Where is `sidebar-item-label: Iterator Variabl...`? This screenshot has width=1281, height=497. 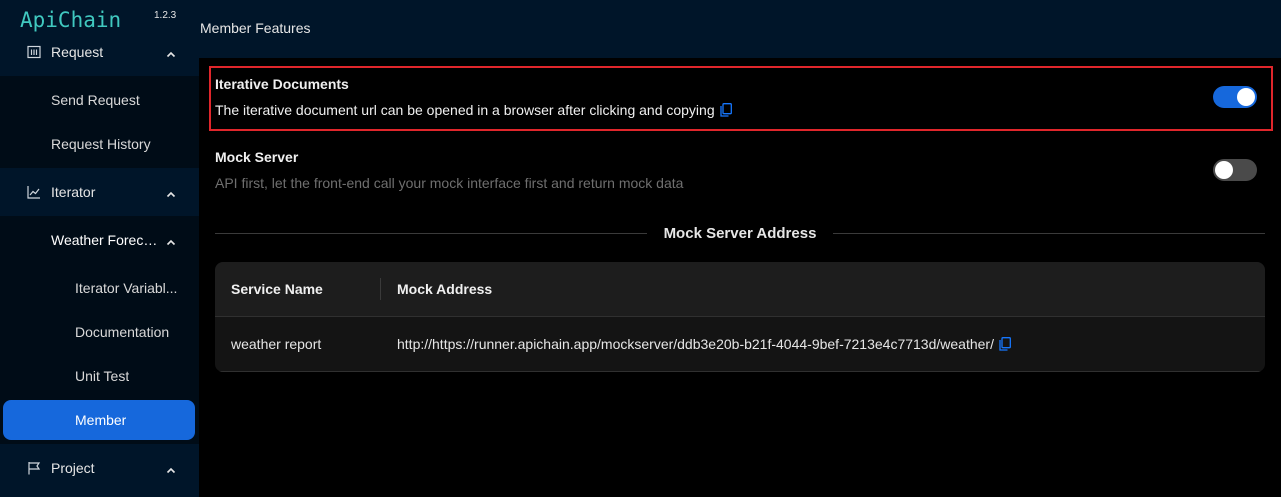
sidebar-item-label: Iterator Variabl... is located at coordinates (126, 288).